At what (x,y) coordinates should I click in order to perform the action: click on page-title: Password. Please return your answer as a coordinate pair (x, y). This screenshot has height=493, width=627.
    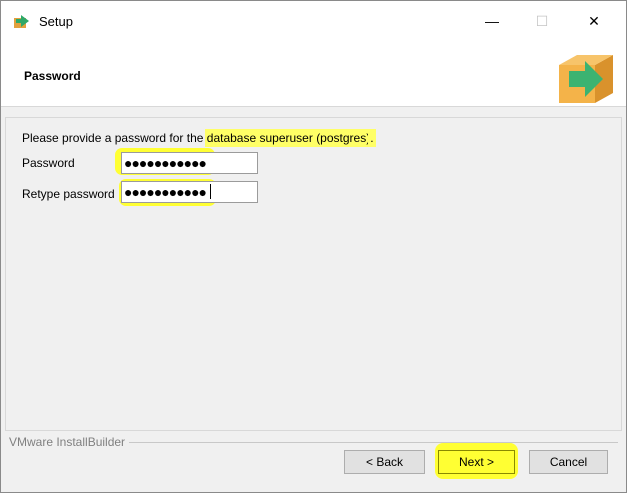
    Looking at the image, I should click on (52, 76).